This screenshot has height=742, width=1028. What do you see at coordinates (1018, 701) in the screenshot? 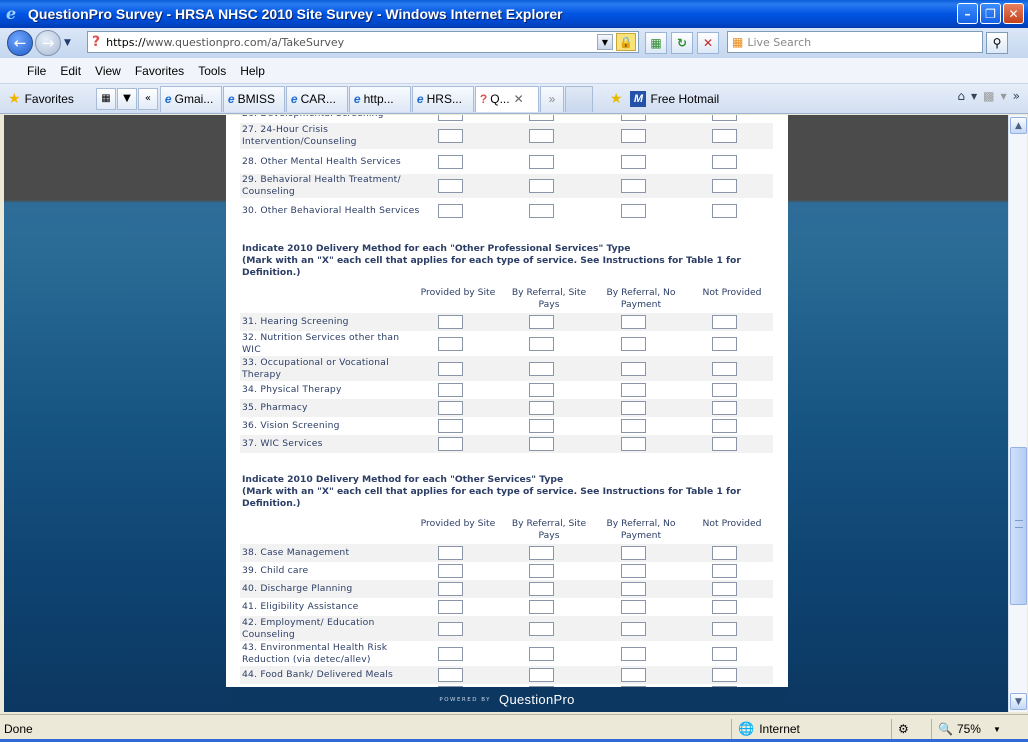
I see `scroll-down-arrow-icon: ▼` at bounding box center [1018, 701].